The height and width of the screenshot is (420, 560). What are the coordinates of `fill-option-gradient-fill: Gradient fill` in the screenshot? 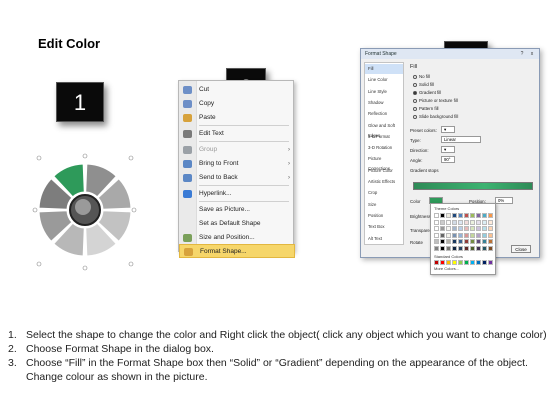 It's located at (427, 92).